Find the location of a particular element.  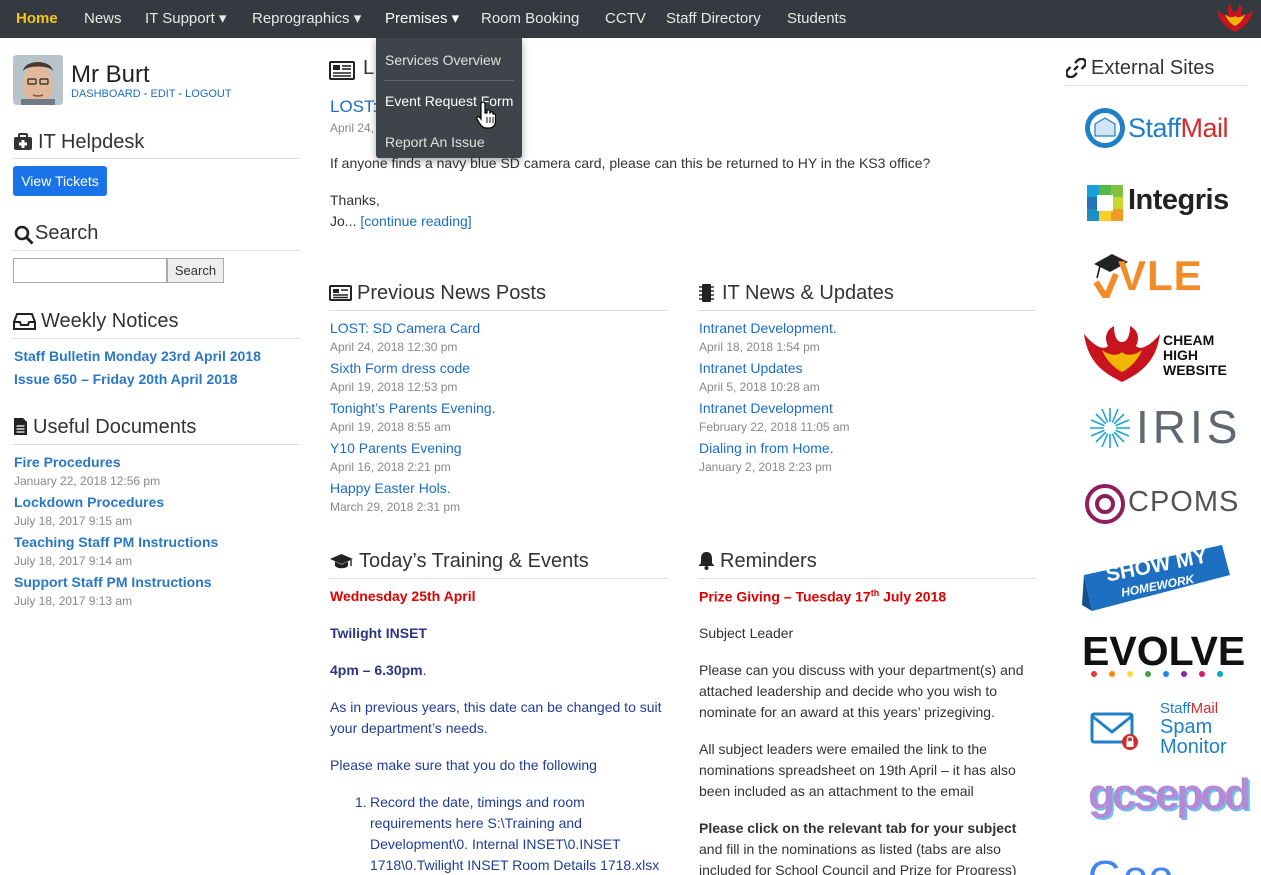

evolve-link: EVOLVE is located at coordinates (1163, 653).